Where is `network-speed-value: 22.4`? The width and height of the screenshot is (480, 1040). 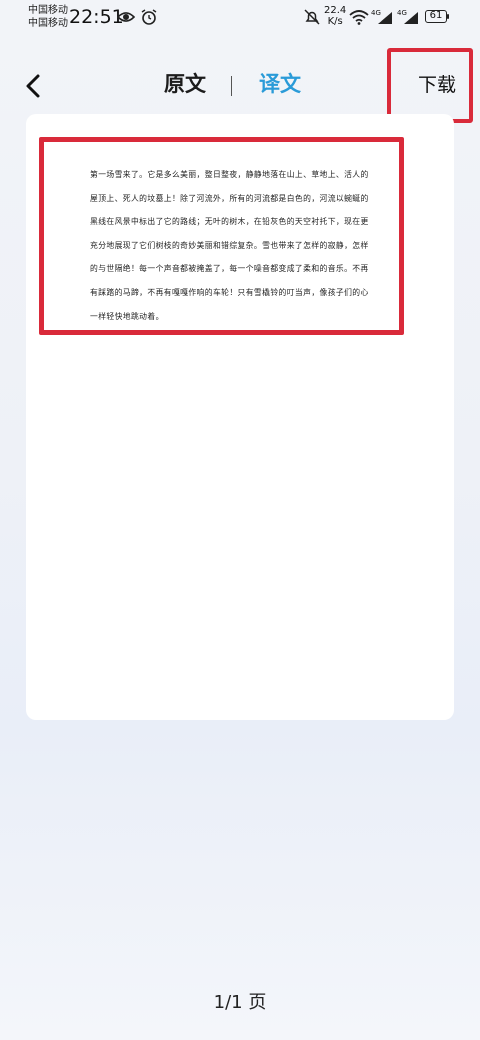 network-speed-value: 22.4 is located at coordinates (335, 10).